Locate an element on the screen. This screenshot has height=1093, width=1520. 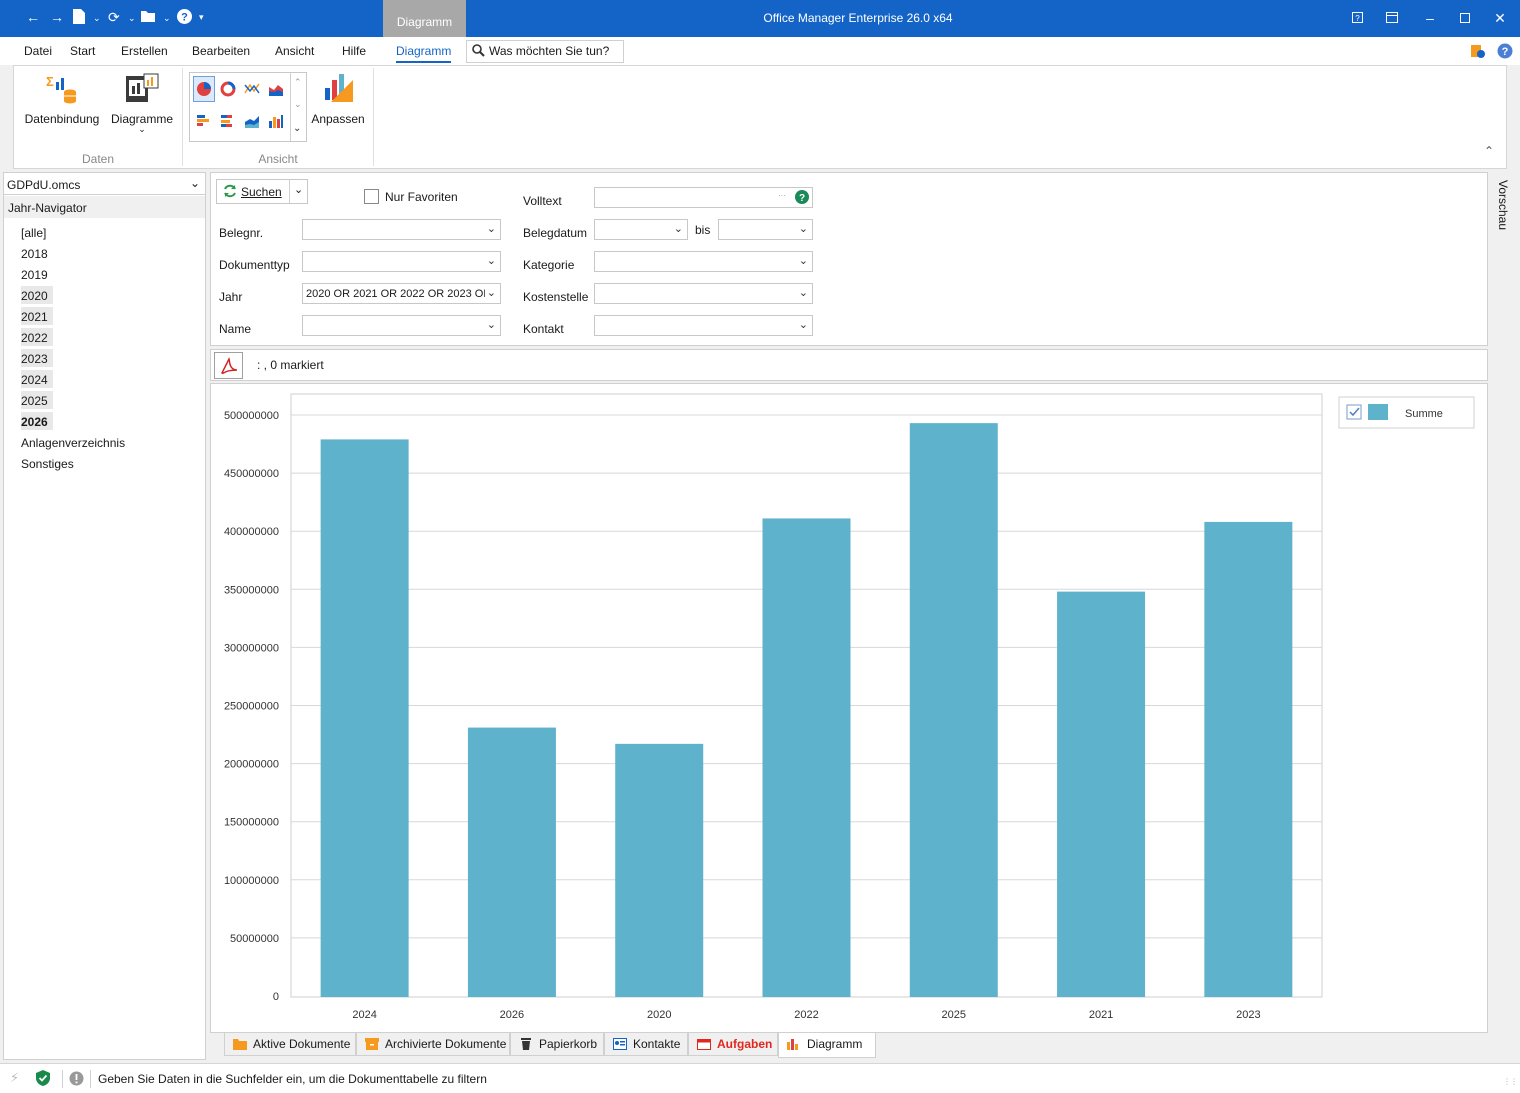
nav-item: 2023 is located at coordinates (37, 358).